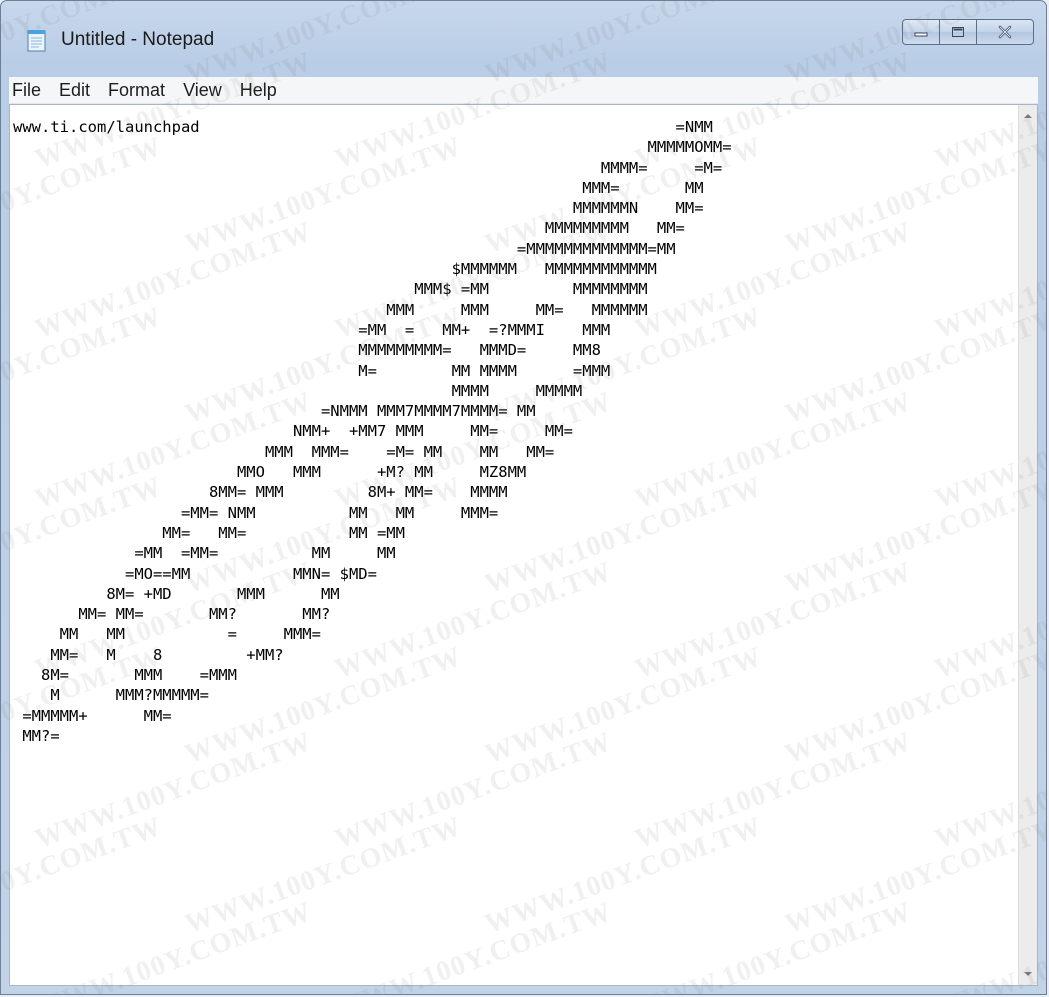 This screenshot has height=997, width=1049. I want to click on close-icon, so click(1005, 32).